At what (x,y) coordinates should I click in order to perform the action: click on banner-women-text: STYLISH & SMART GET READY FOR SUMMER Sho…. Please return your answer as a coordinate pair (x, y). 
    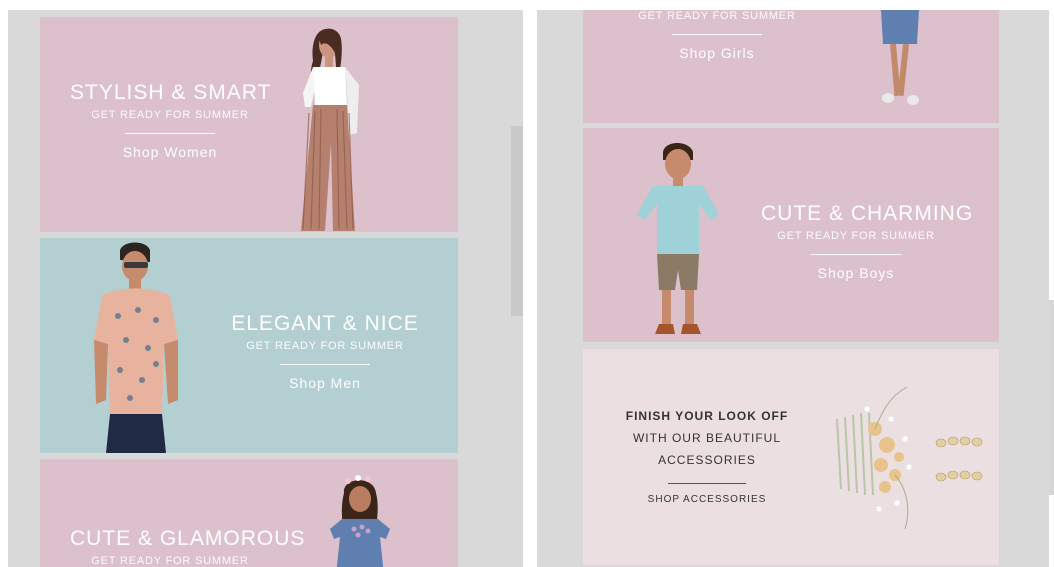
    Looking at the image, I should click on (170, 120).